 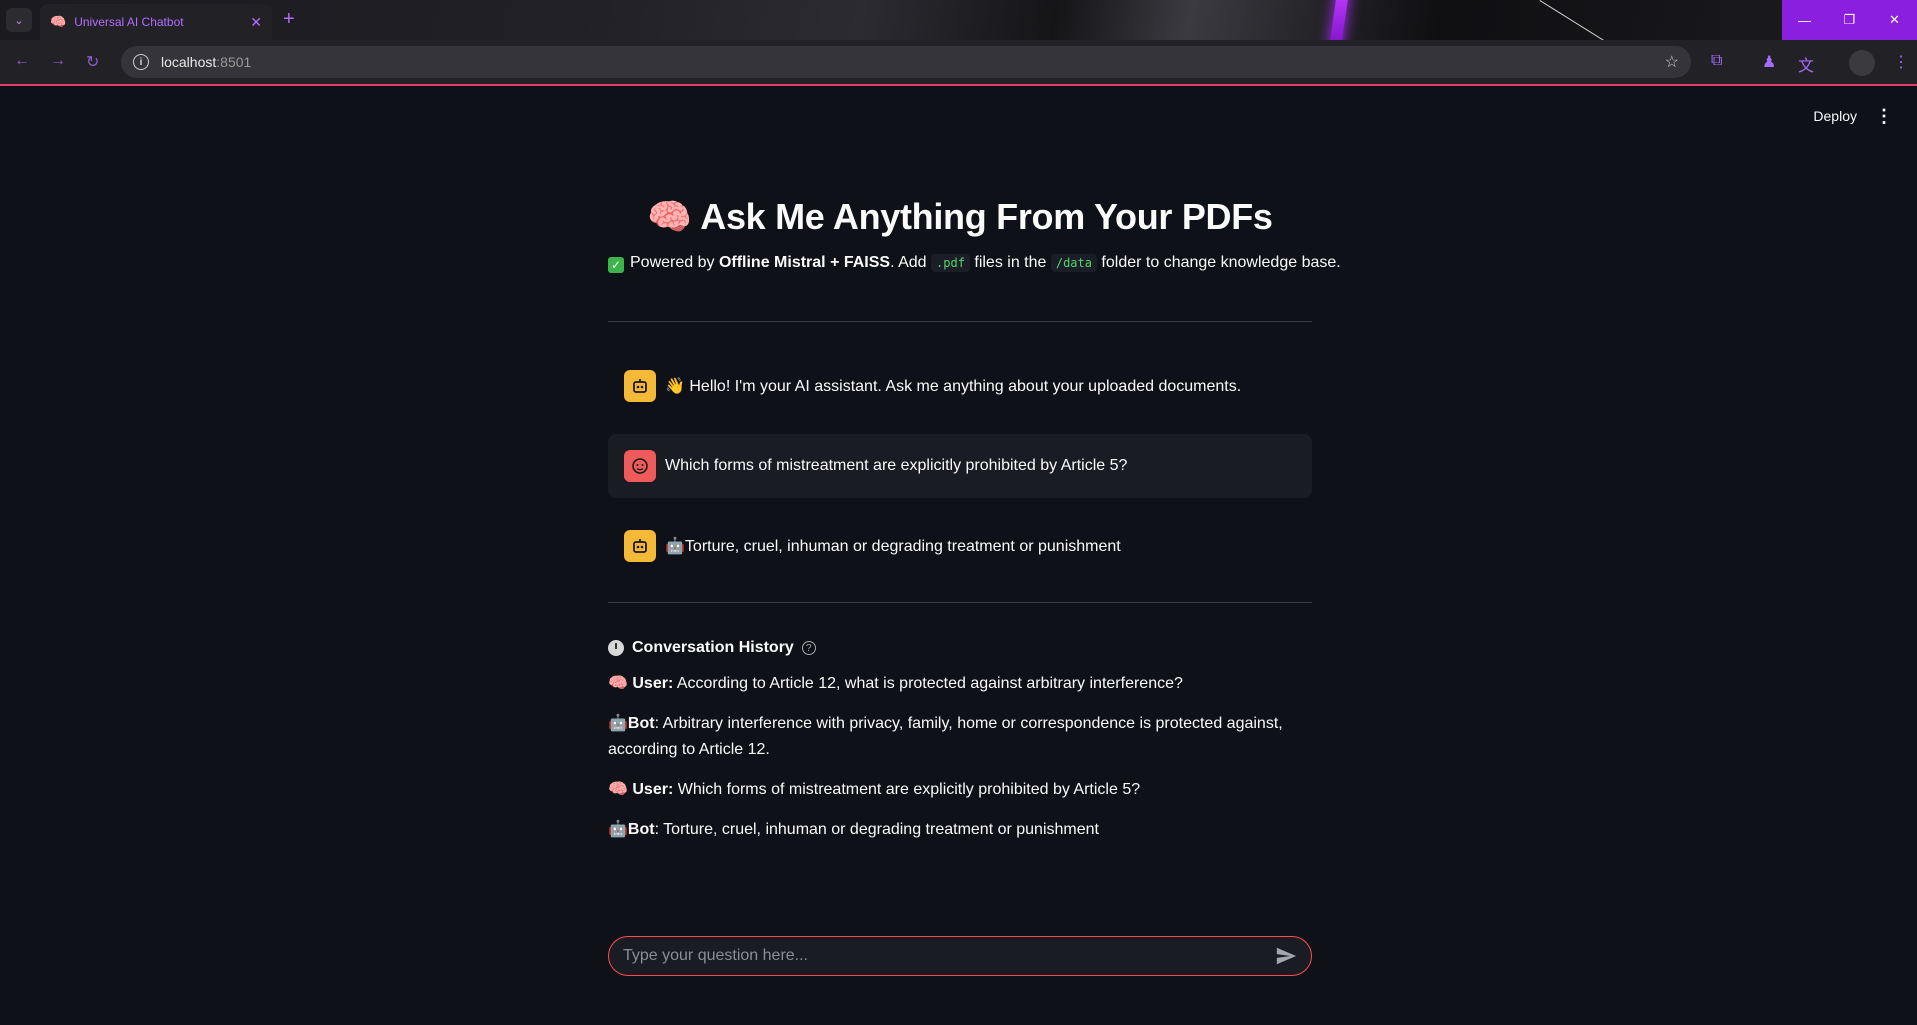 What do you see at coordinates (1769, 62) in the screenshot?
I see `incognito-icon: ♟` at bounding box center [1769, 62].